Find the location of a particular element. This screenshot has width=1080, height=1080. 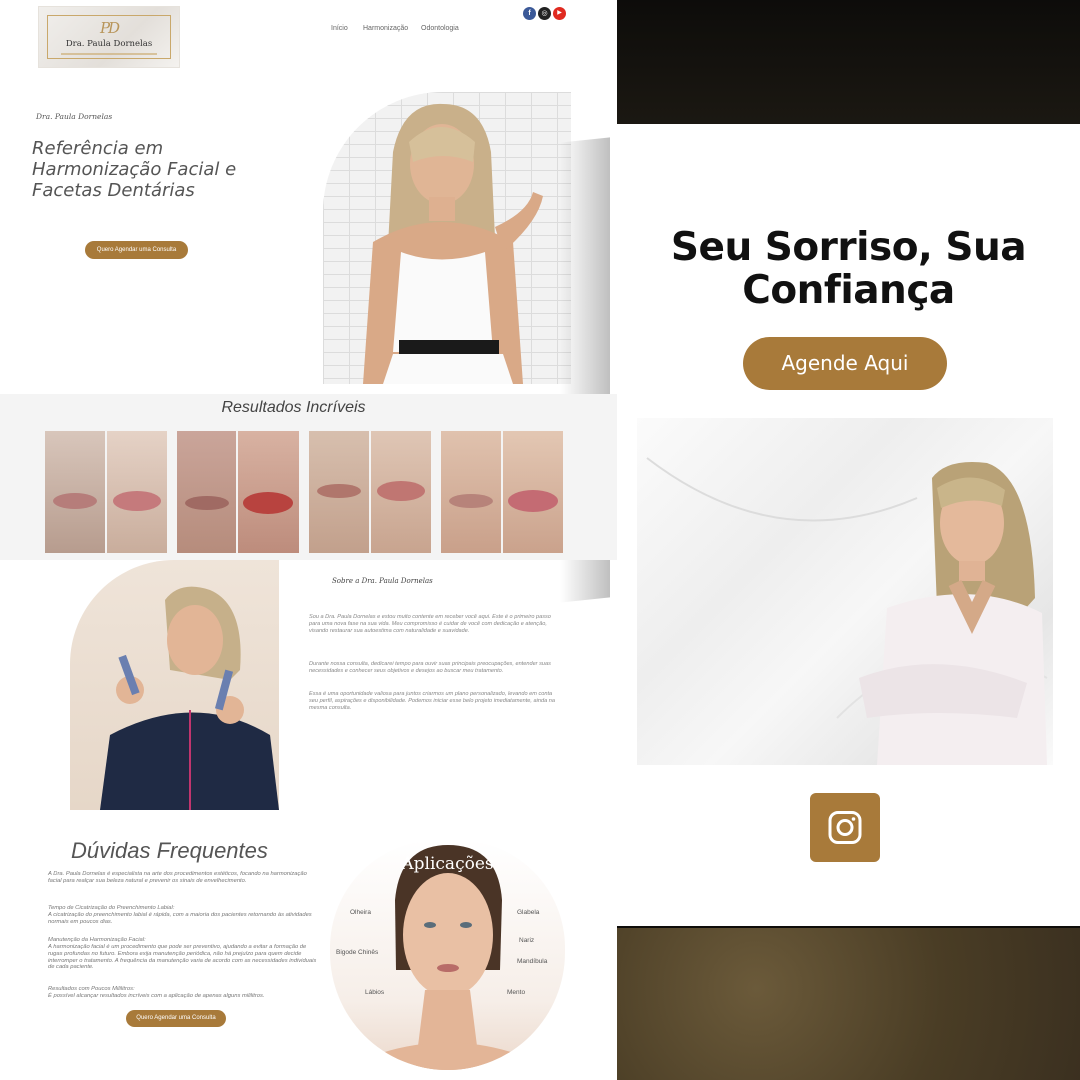

instagram-icon is located at coordinates (845, 827).